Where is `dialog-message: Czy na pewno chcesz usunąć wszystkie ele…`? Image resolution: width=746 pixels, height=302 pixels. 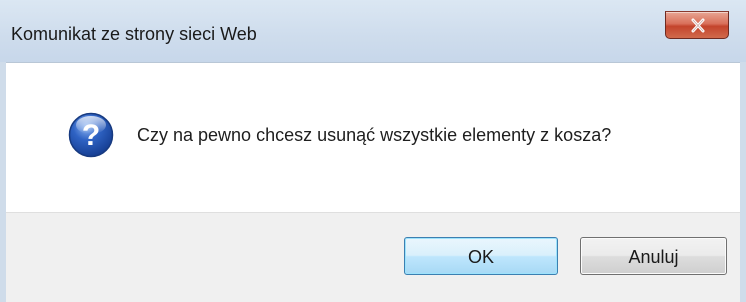
dialog-message: Czy na pewno chcesz usunąć wszystkie ele… is located at coordinates (374, 135).